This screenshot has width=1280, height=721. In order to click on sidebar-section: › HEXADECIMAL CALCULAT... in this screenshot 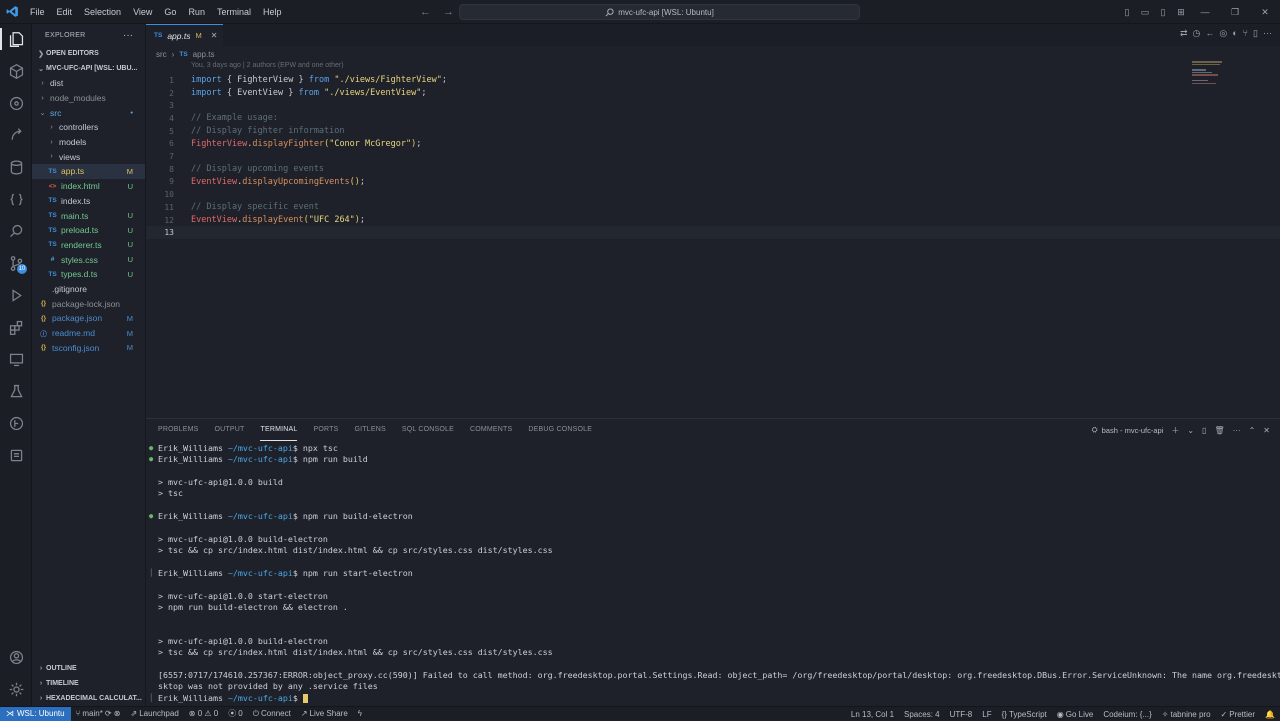, I will do `click(89, 698)`.